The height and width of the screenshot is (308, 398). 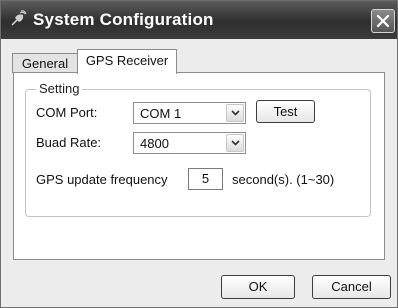 I want to click on window-title: System Configuration, so click(x=123, y=19).